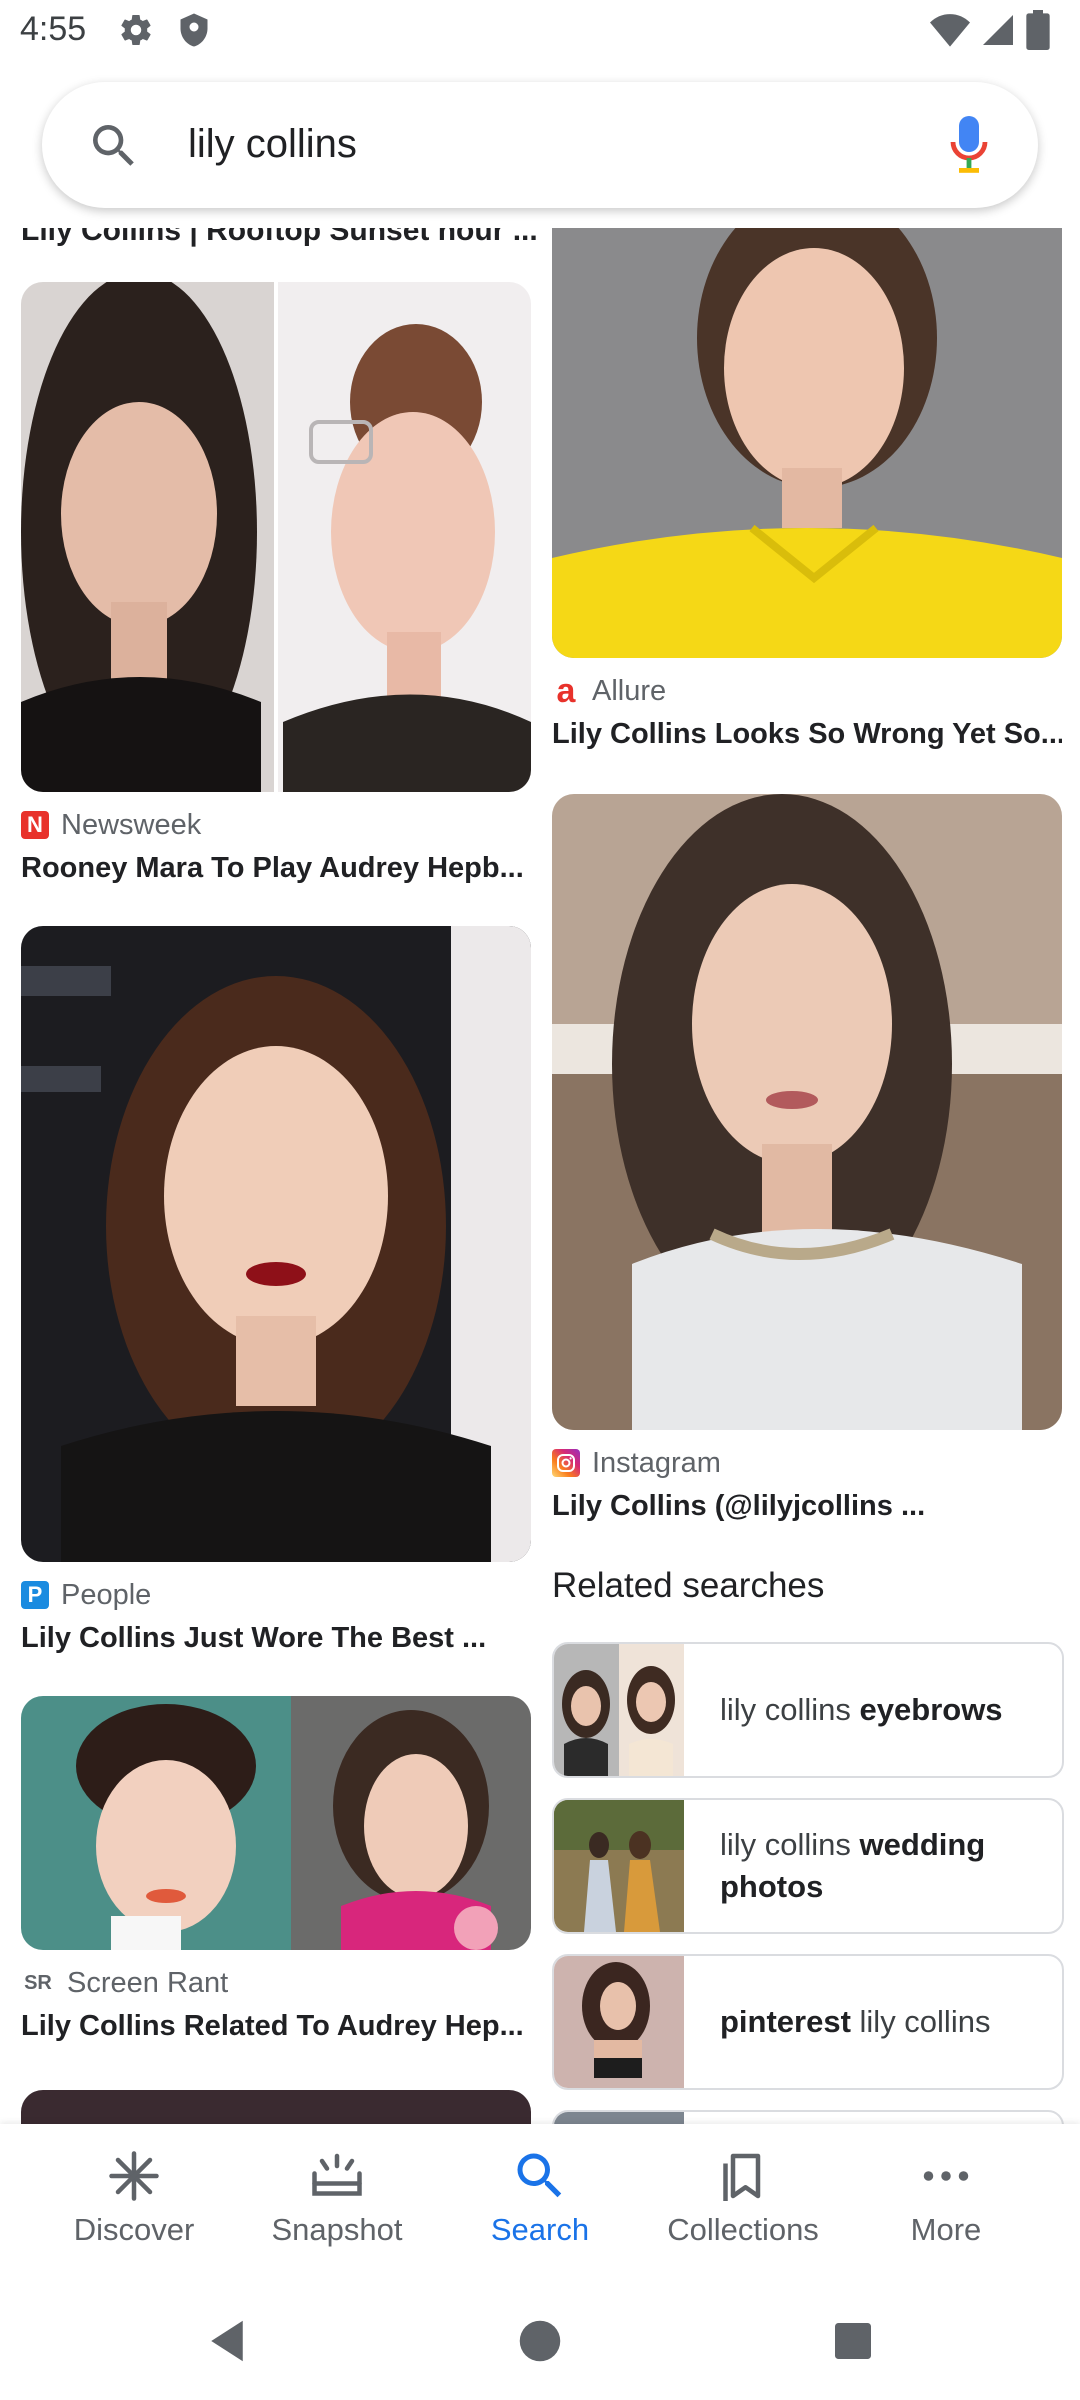 The height and width of the screenshot is (2400, 1080). What do you see at coordinates (931, 1709) in the screenshot?
I see `related-search-bold-text: eyebrows` at bounding box center [931, 1709].